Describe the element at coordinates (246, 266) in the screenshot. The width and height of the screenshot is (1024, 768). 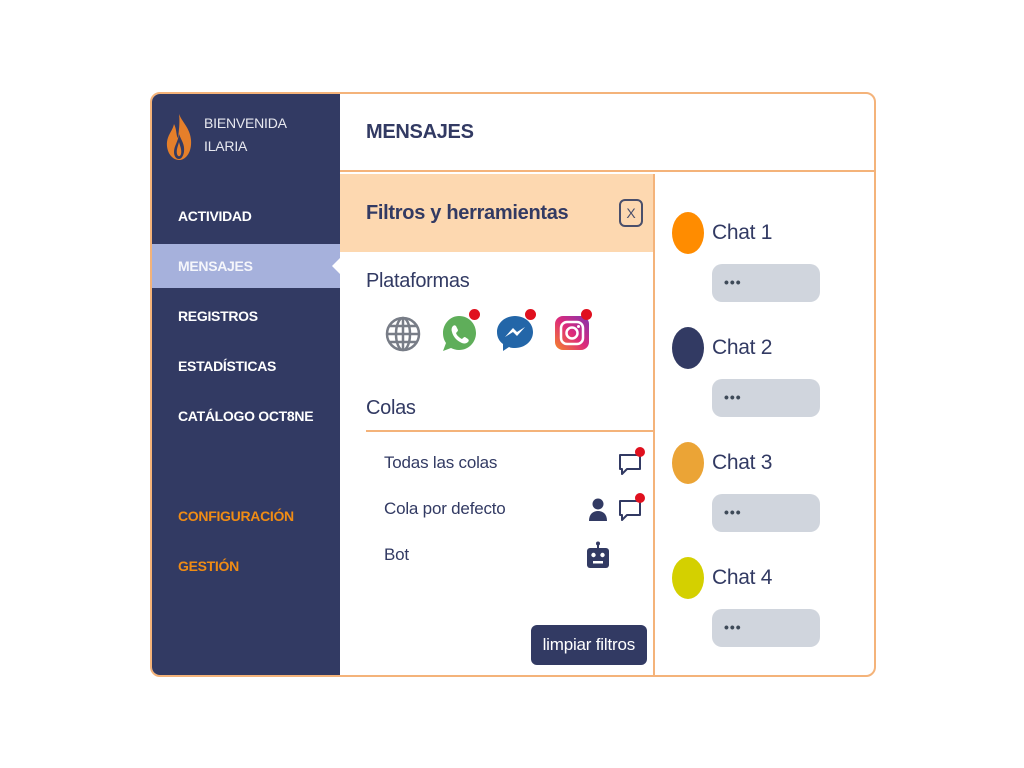
I see `sidebar-item-mensajes: MENSAJES` at that location.